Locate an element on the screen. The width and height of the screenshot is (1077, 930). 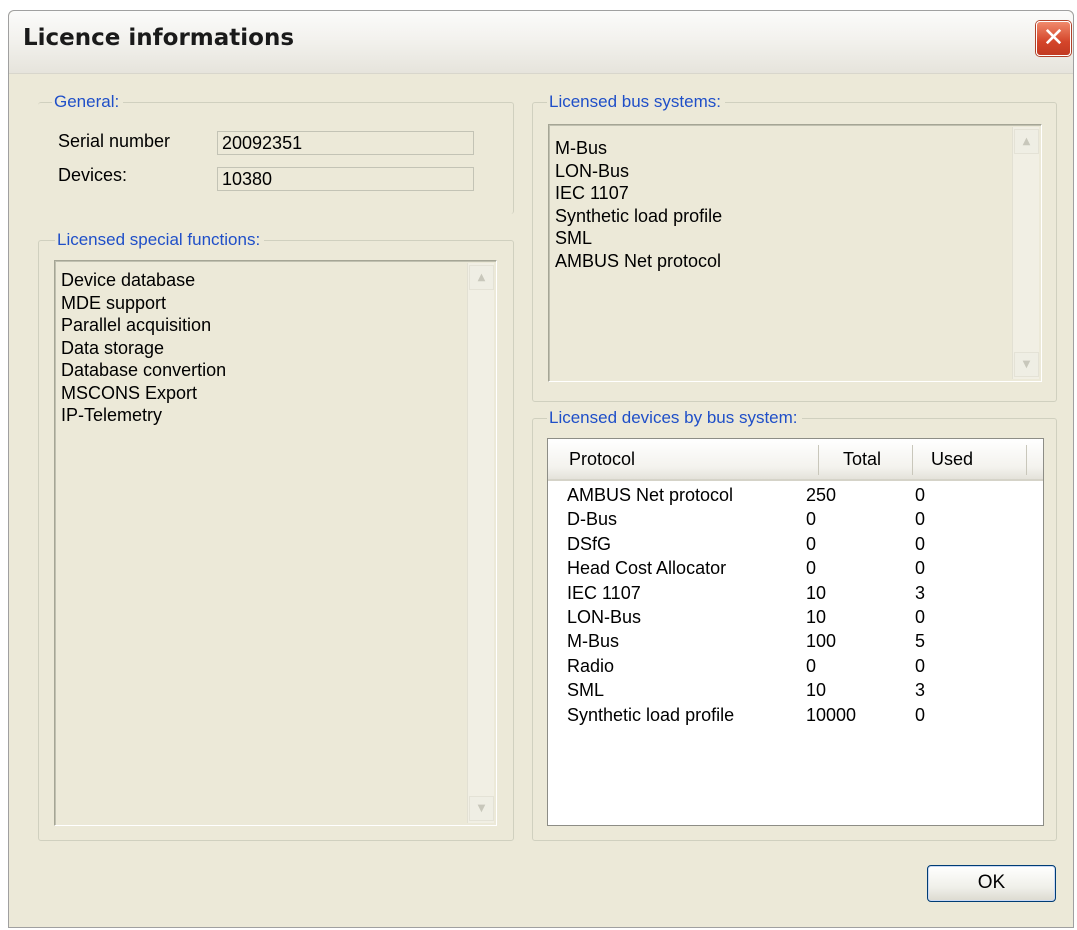
table-row: AMBUS Net protocol 250 0 is located at coordinates (795, 497).